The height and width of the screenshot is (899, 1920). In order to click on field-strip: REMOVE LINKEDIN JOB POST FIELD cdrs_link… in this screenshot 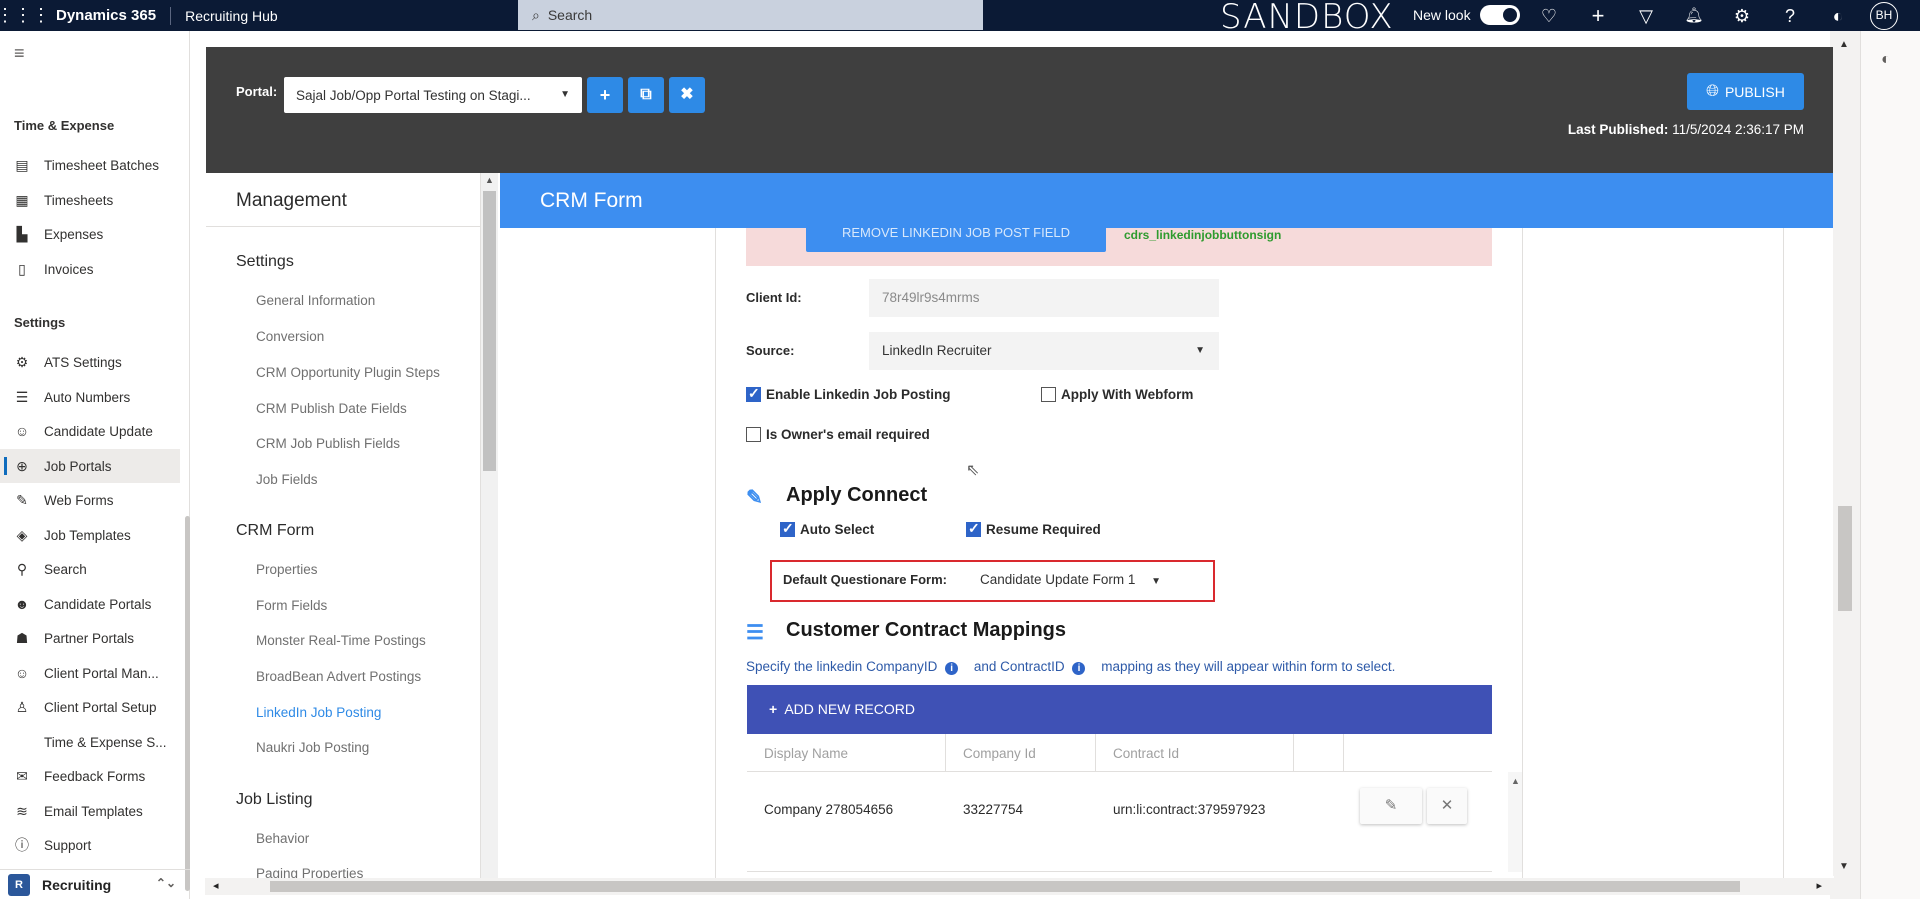, I will do `click(1119, 247)`.